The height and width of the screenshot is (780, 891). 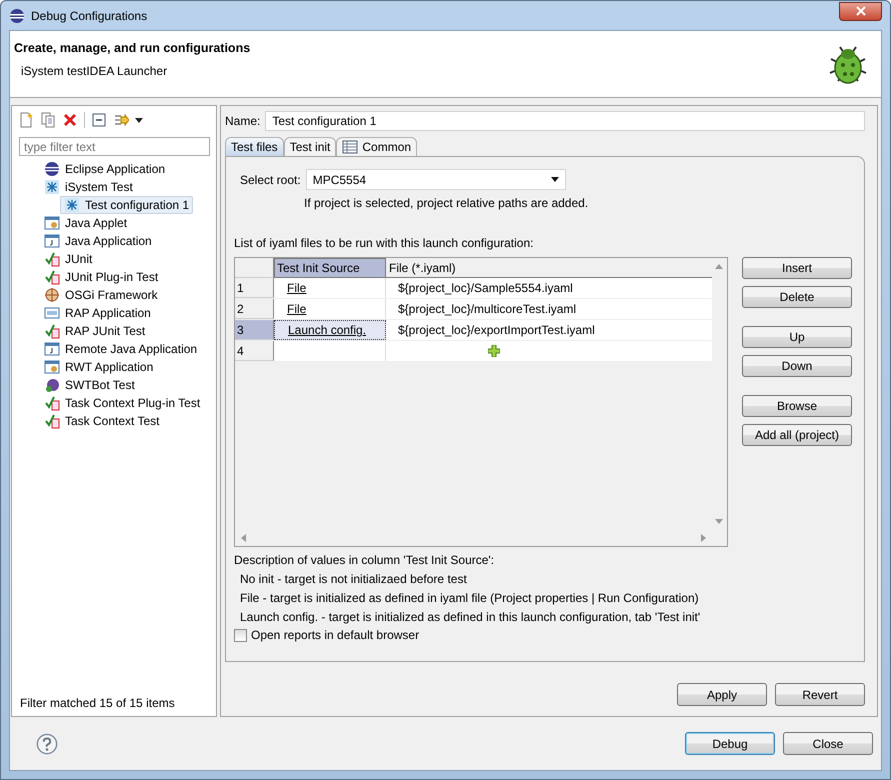 What do you see at coordinates (26, 120) in the screenshot?
I see `new-file-icon` at bounding box center [26, 120].